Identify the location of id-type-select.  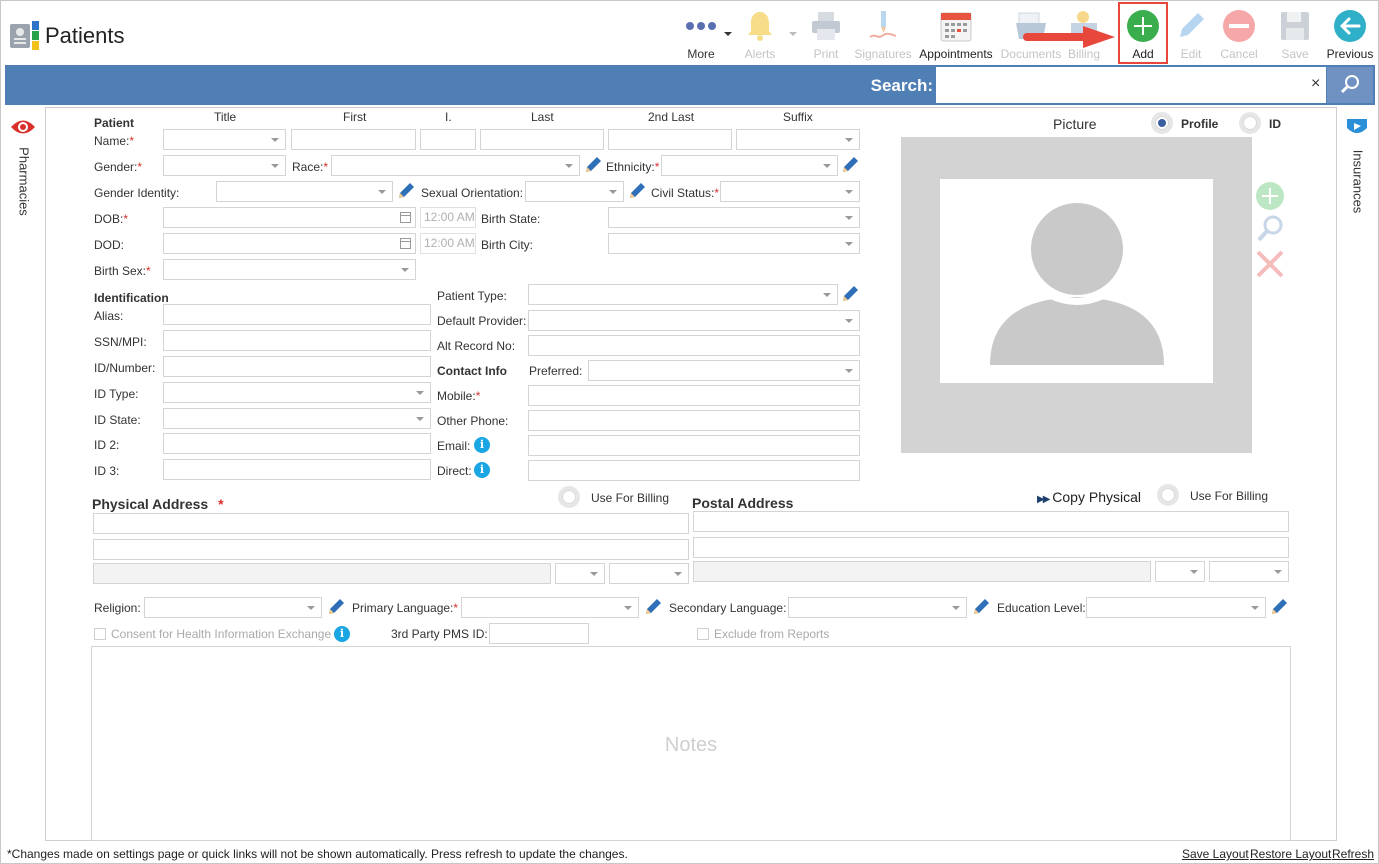
(297, 392).